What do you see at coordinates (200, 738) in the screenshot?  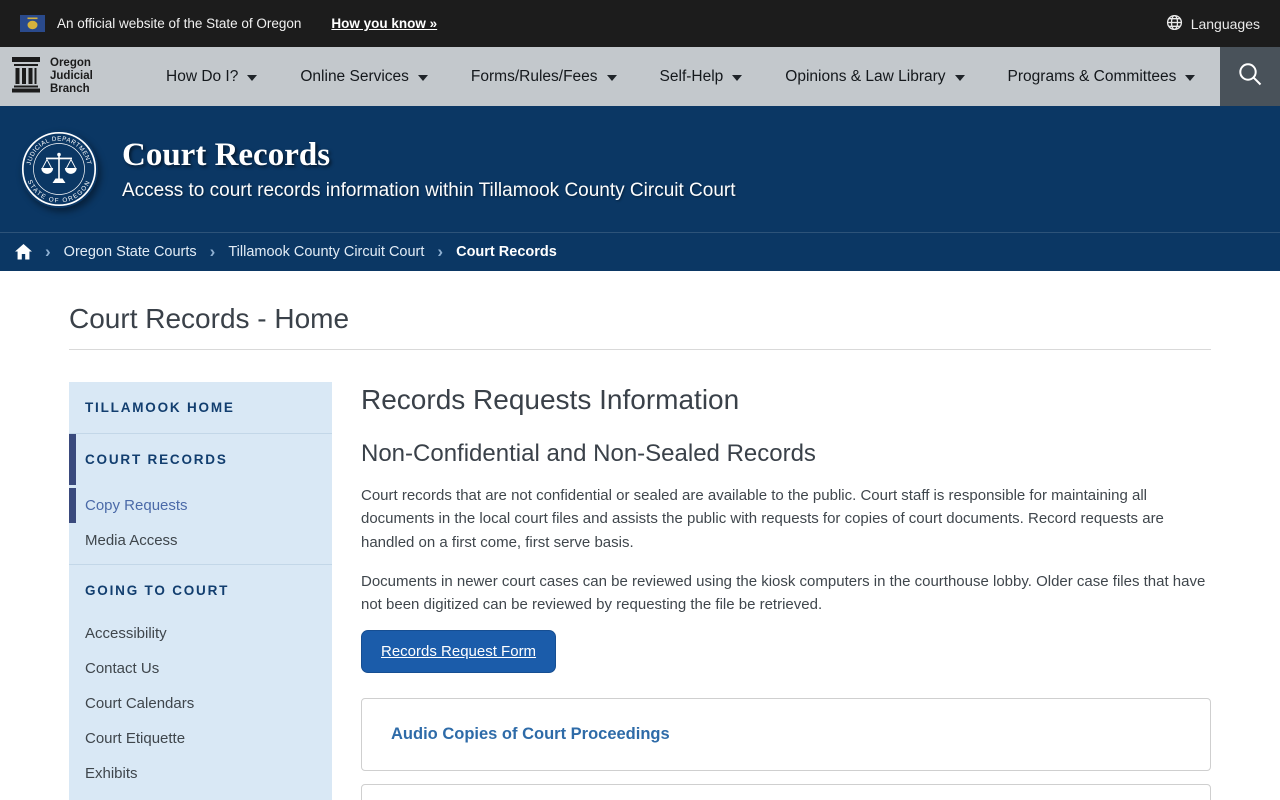 I see `sidebar-item-court-etiquette: Court Etiquette` at bounding box center [200, 738].